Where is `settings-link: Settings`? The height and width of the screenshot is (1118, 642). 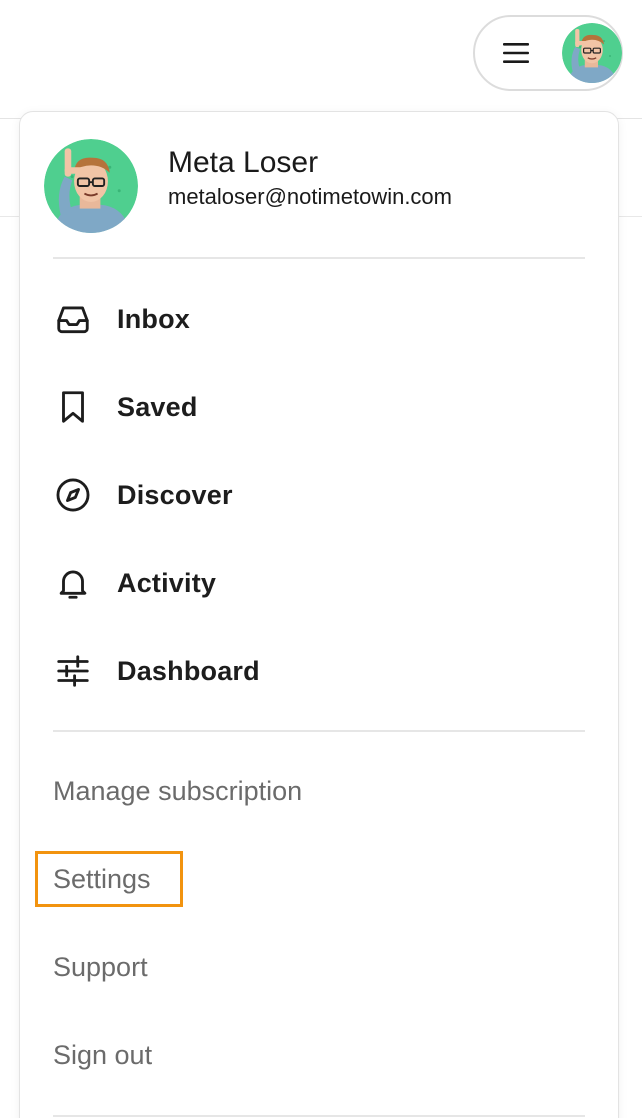 settings-link: Settings is located at coordinates (102, 879).